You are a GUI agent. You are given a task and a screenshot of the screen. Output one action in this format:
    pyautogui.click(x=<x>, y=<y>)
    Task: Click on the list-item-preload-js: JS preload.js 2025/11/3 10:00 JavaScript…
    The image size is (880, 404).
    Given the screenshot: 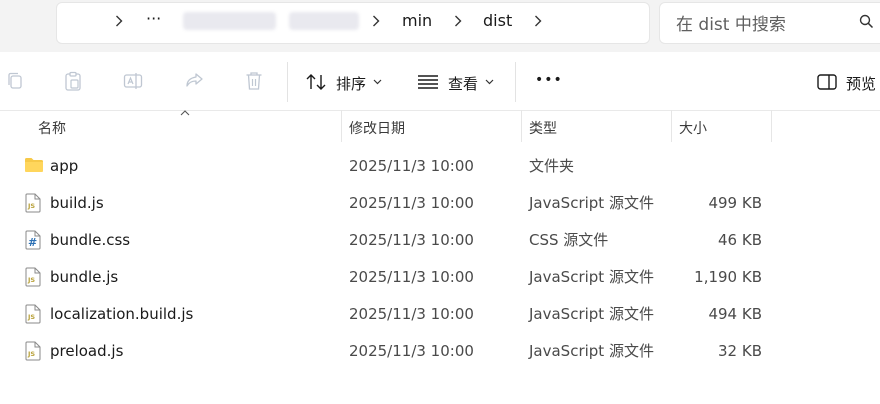 What is the action you would take?
    pyautogui.click(x=440, y=351)
    